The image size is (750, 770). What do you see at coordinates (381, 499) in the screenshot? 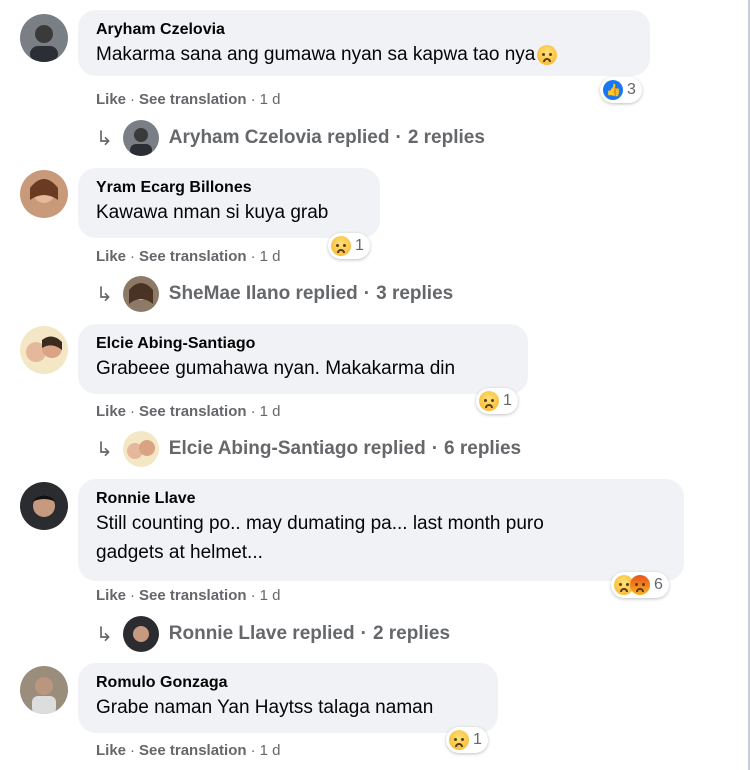
I see `comment-author: Ronnie Llave` at bounding box center [381, 499].